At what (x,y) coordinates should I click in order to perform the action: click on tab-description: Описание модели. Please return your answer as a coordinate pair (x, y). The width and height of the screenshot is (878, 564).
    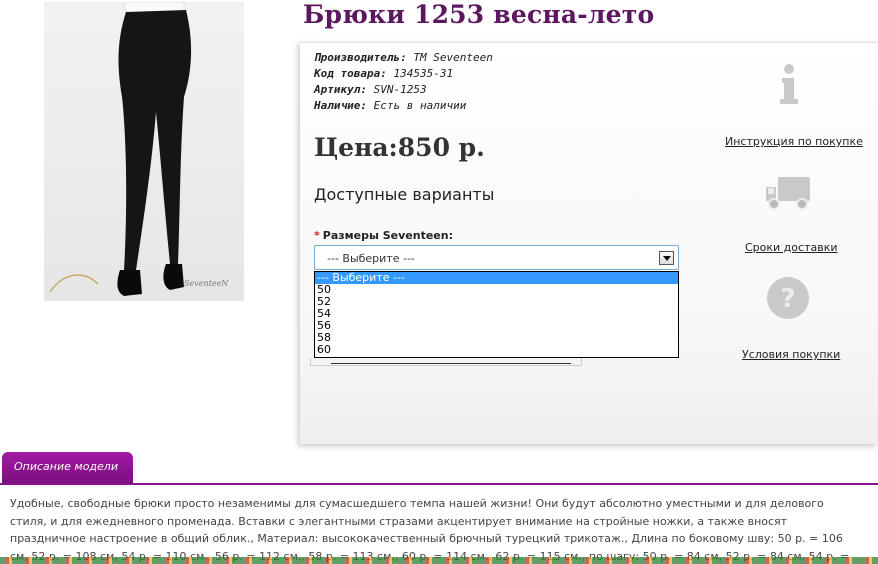
    Looking at the image, I should click on (67, 467).